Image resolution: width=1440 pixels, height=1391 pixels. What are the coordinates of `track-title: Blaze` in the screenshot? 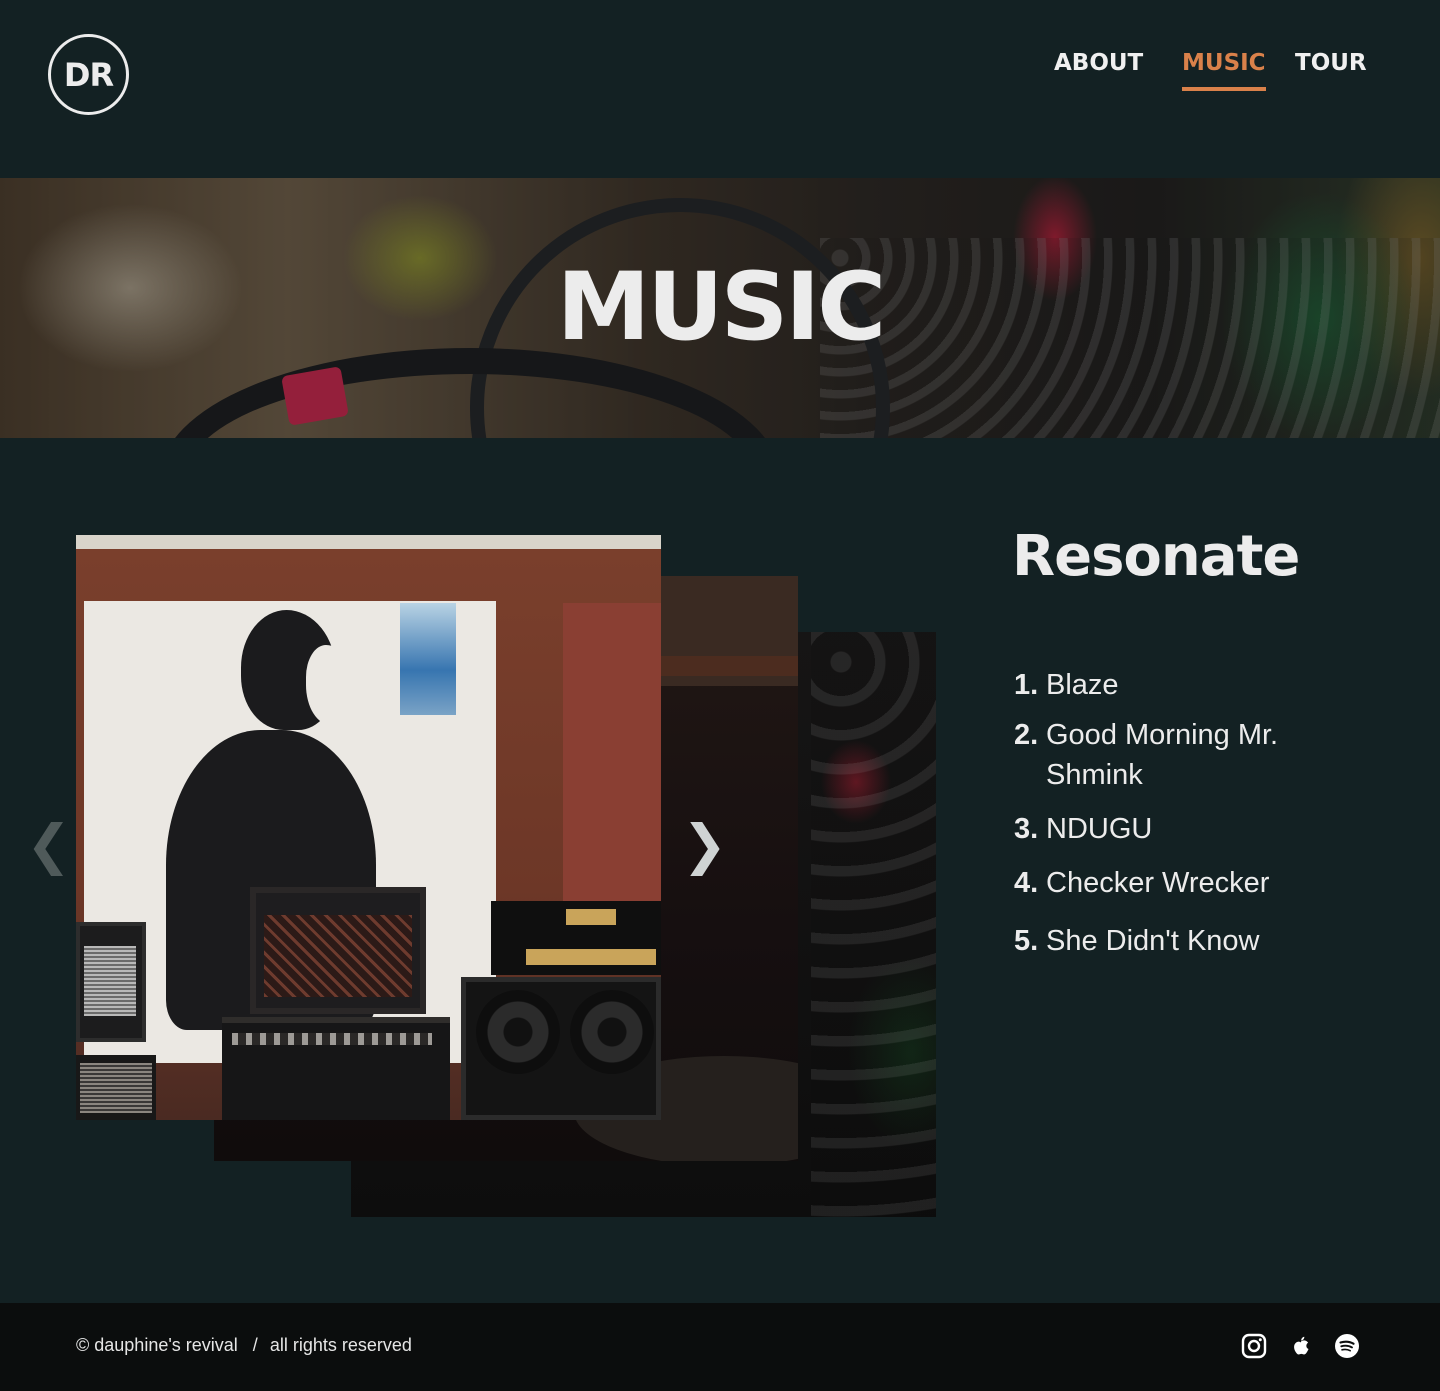 It's located at (1082, 685).